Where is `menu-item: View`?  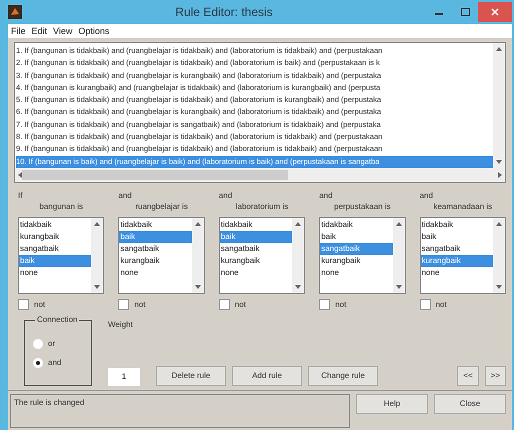
menu-item: View is located at coordinates (62, 31).